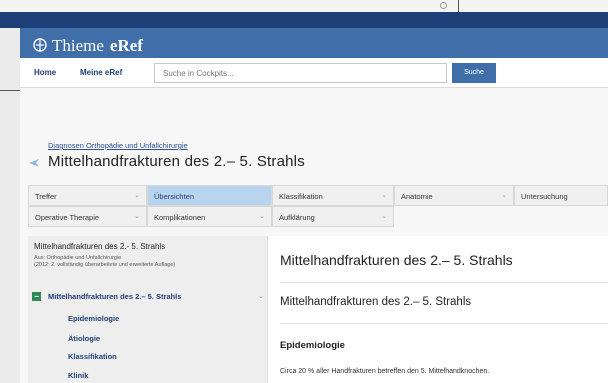 The image size is (608, 383). I want to click on thieme-emblem-icon, so click(40, 45).